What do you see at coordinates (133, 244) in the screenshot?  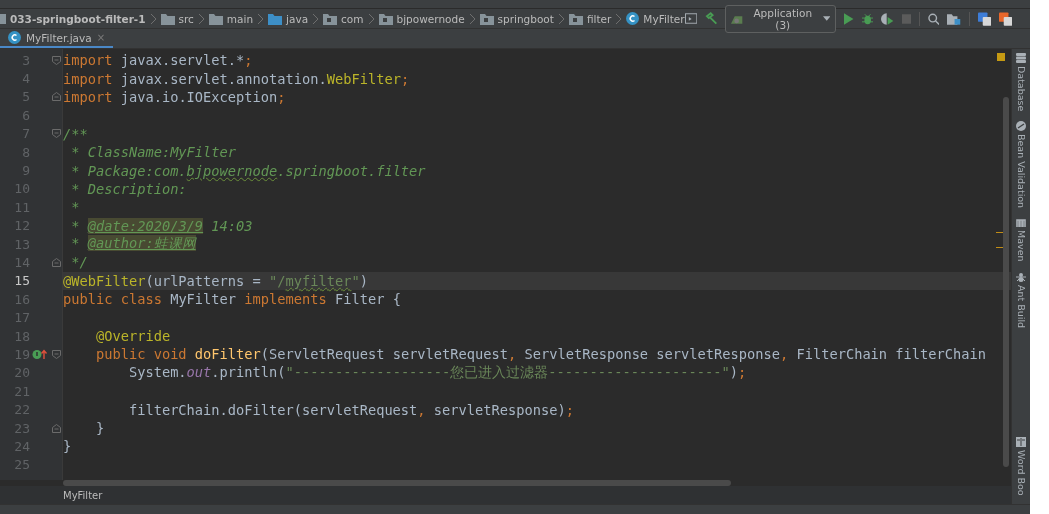 I see `code-line: * @author:蛙课网` at bounding box center [133, 244].